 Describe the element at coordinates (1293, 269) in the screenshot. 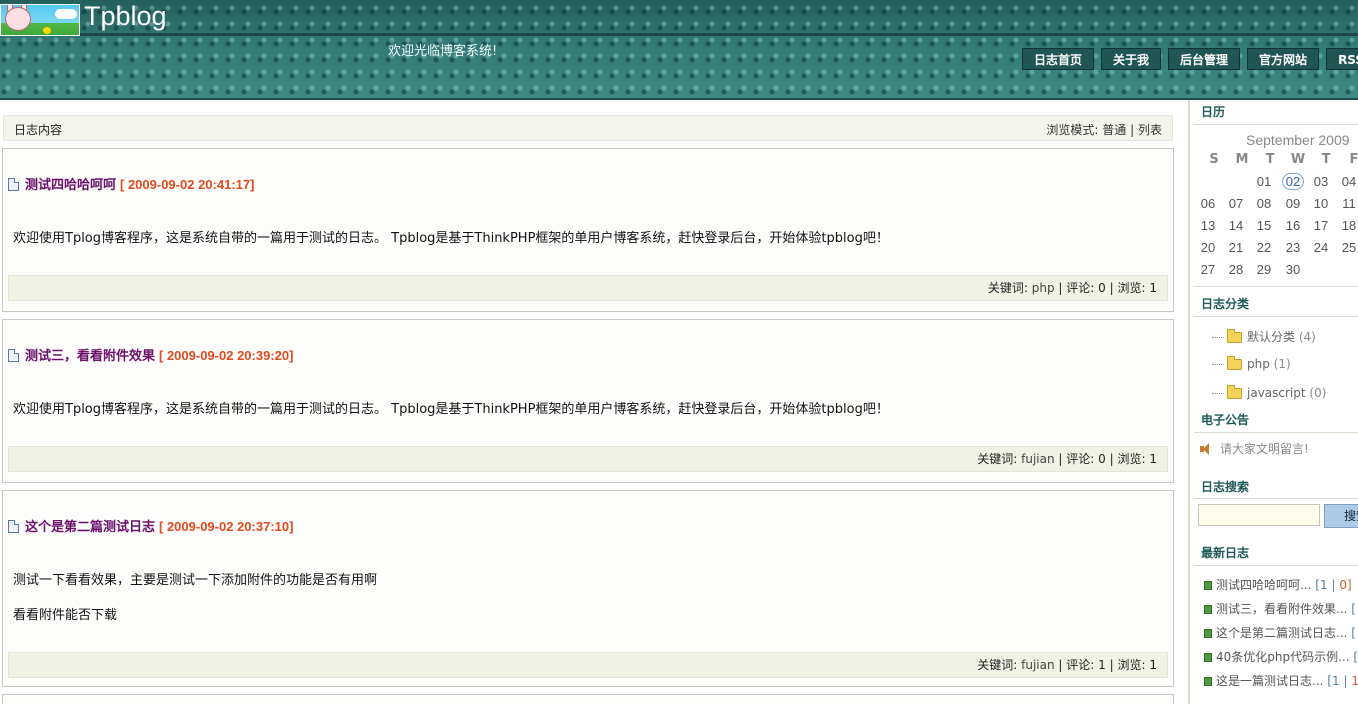

I see `calendar-day: 30` at that location.